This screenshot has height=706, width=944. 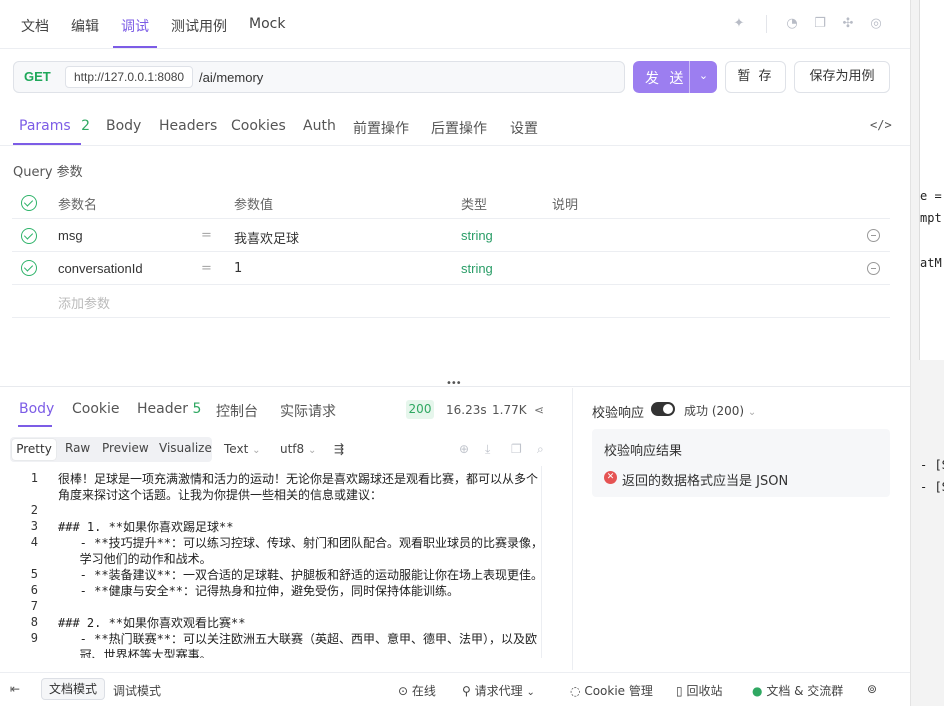 What do you see at coordinates (237, 411) in the screenshot?
I see `tab-console: 控制台` at bounding box center [237, 411].